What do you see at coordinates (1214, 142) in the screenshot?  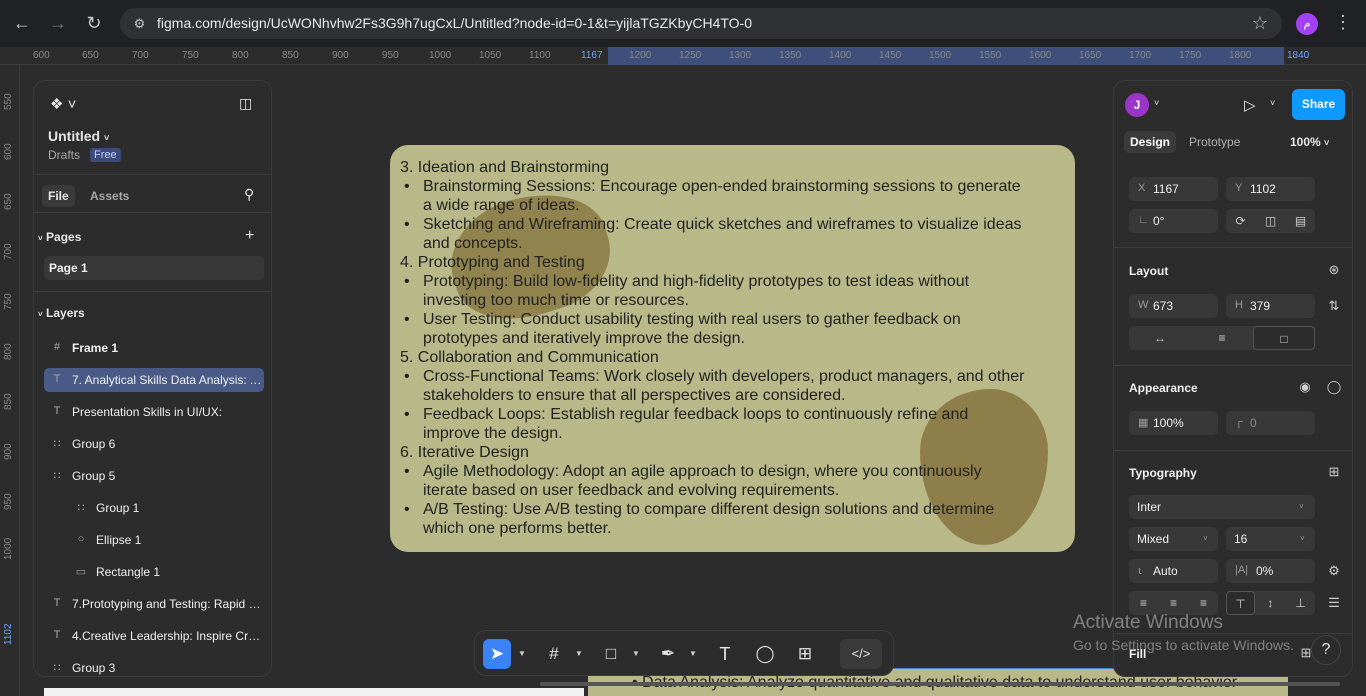 I see `tab-prototype: Prototype` at bounding box center [1214, 142].